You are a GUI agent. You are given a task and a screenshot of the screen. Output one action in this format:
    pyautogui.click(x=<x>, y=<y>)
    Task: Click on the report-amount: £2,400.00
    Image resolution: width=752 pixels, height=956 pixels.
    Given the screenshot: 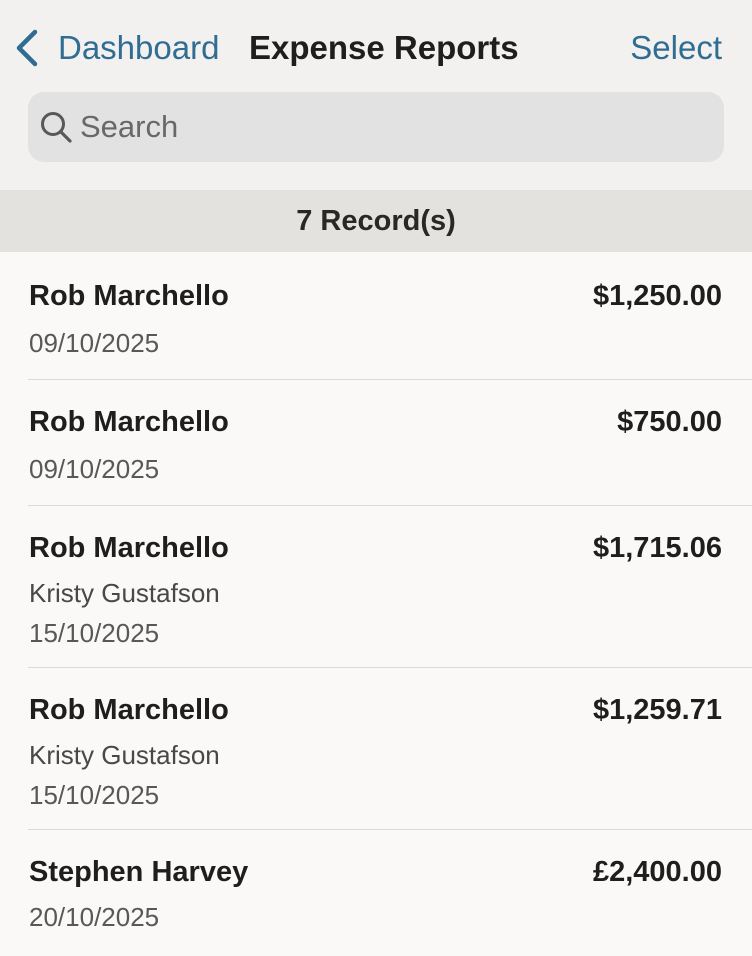 What is the action you would take?
    pyautogui.click(x=657, y=872)
    